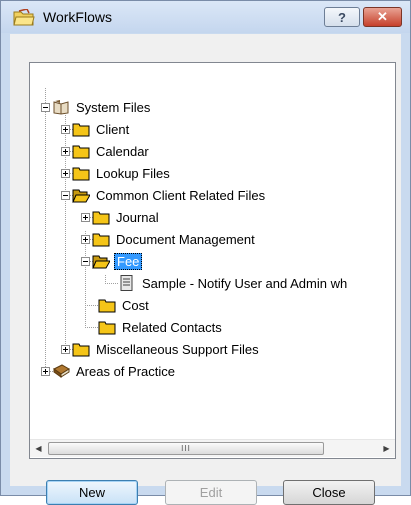  I want to click on tree-node-calendar: Calendar, so click(111, 151).